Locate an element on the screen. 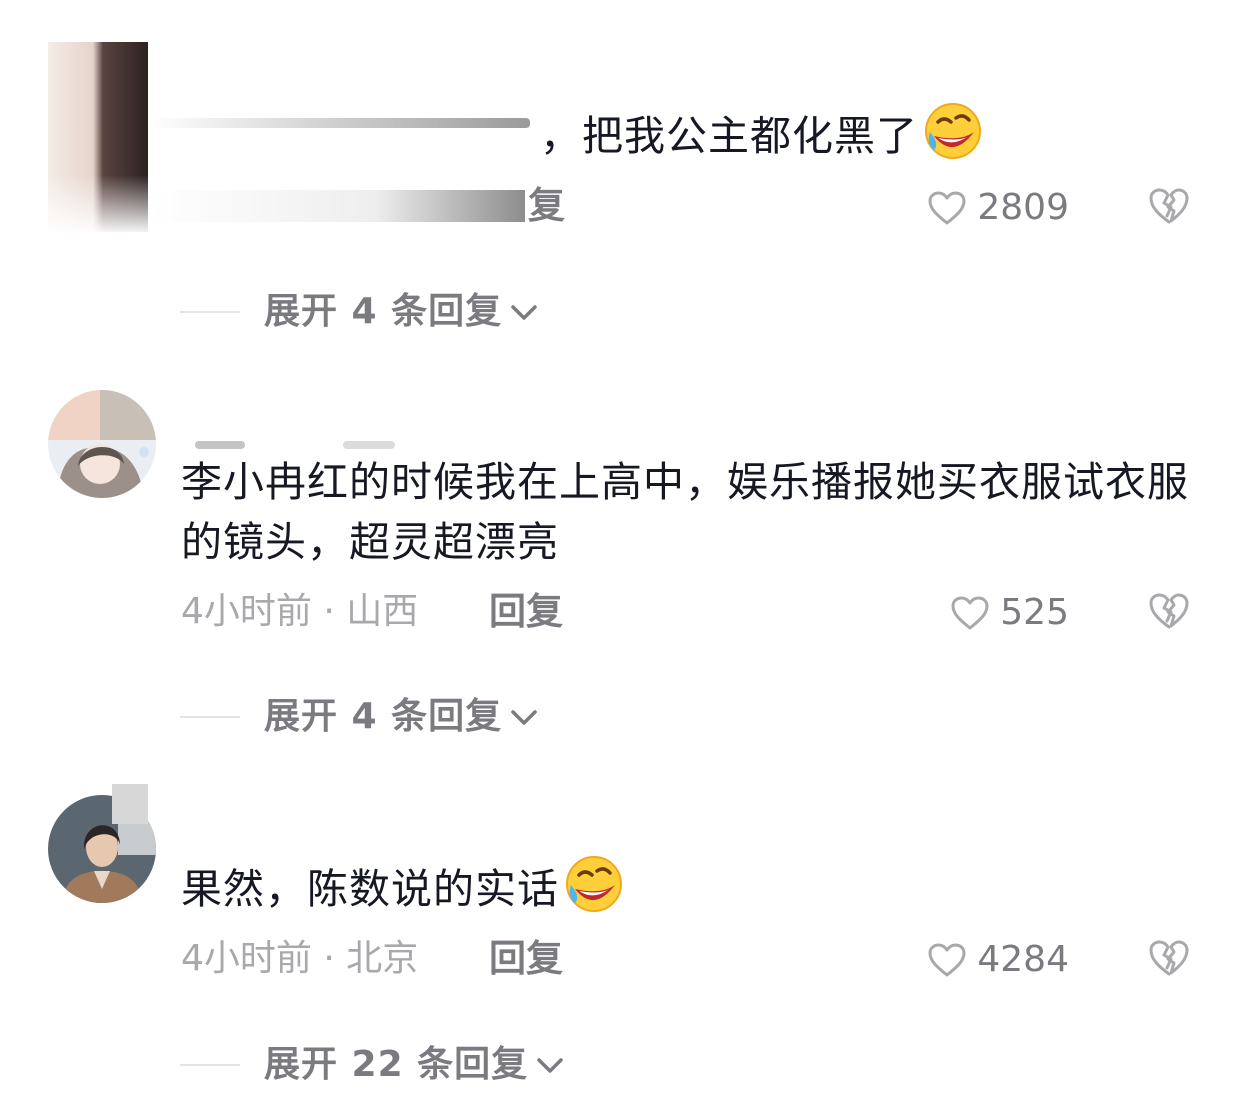  expand-replies: 展开 22 条回复 is located at coordinates (373, 1065).